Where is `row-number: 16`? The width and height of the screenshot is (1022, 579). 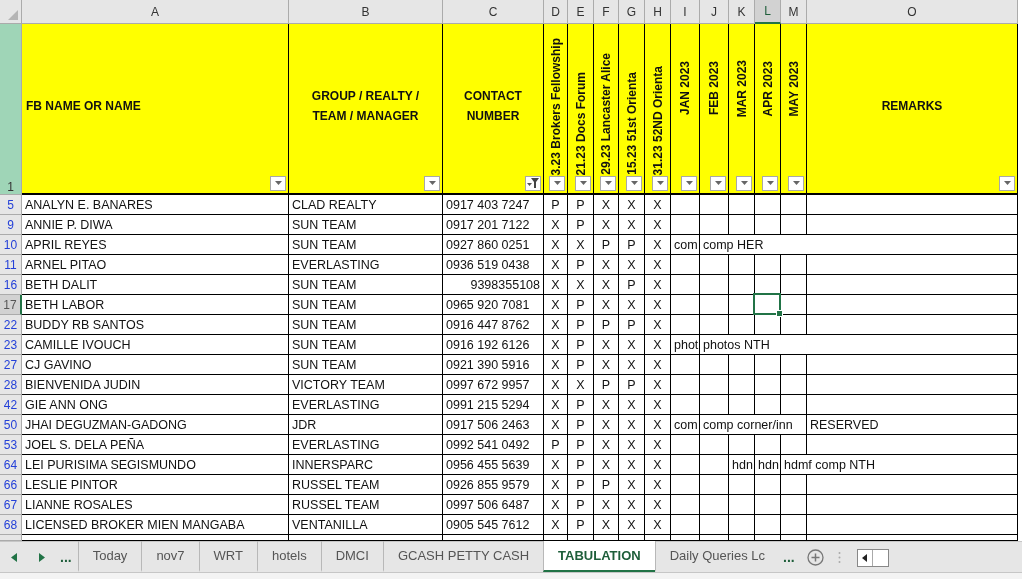 row-number: 16 is located at coordinates (11, 285).